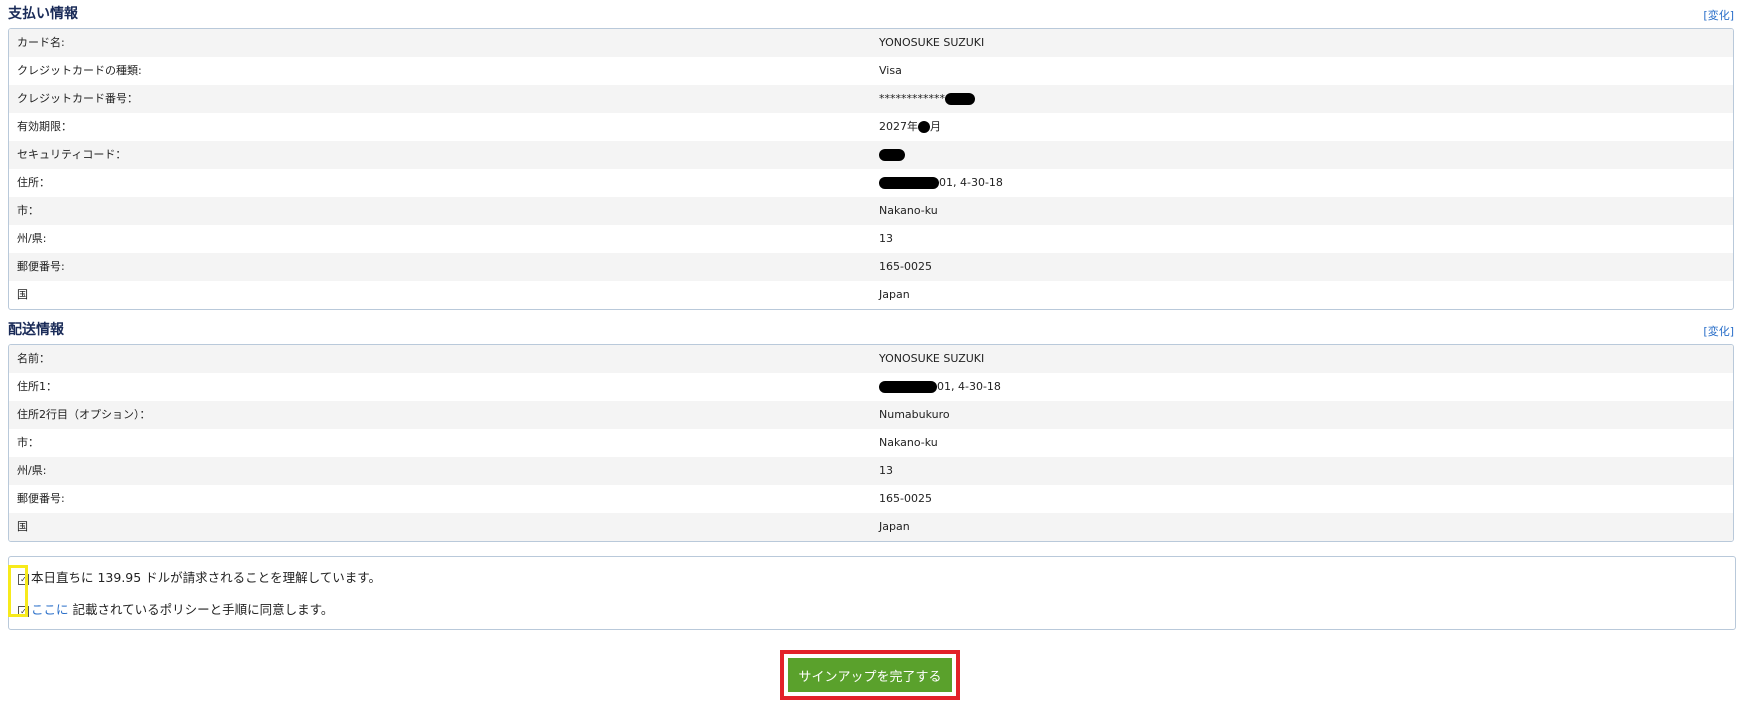 This screenshot has width=1741, height=707. Describe the element at coordinates (33, 182) in the screenshot. I see `row-label: 住所：` at that location.